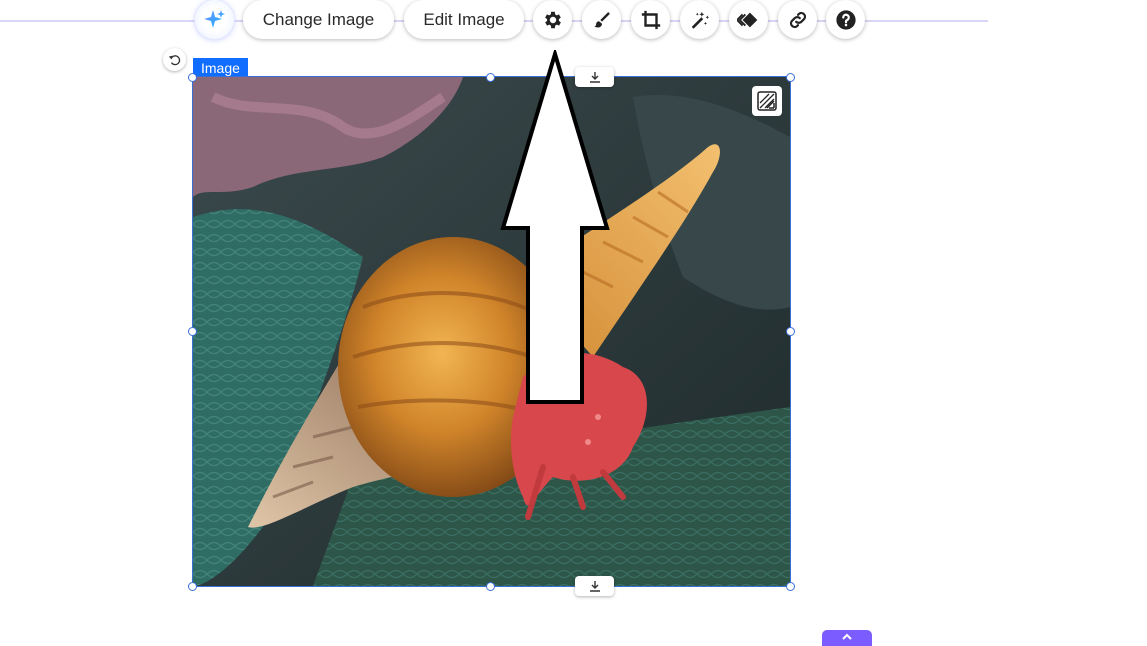 This screenshot has width=1147, height=646. I want to click on resize-handle-top, so click(490, 77).